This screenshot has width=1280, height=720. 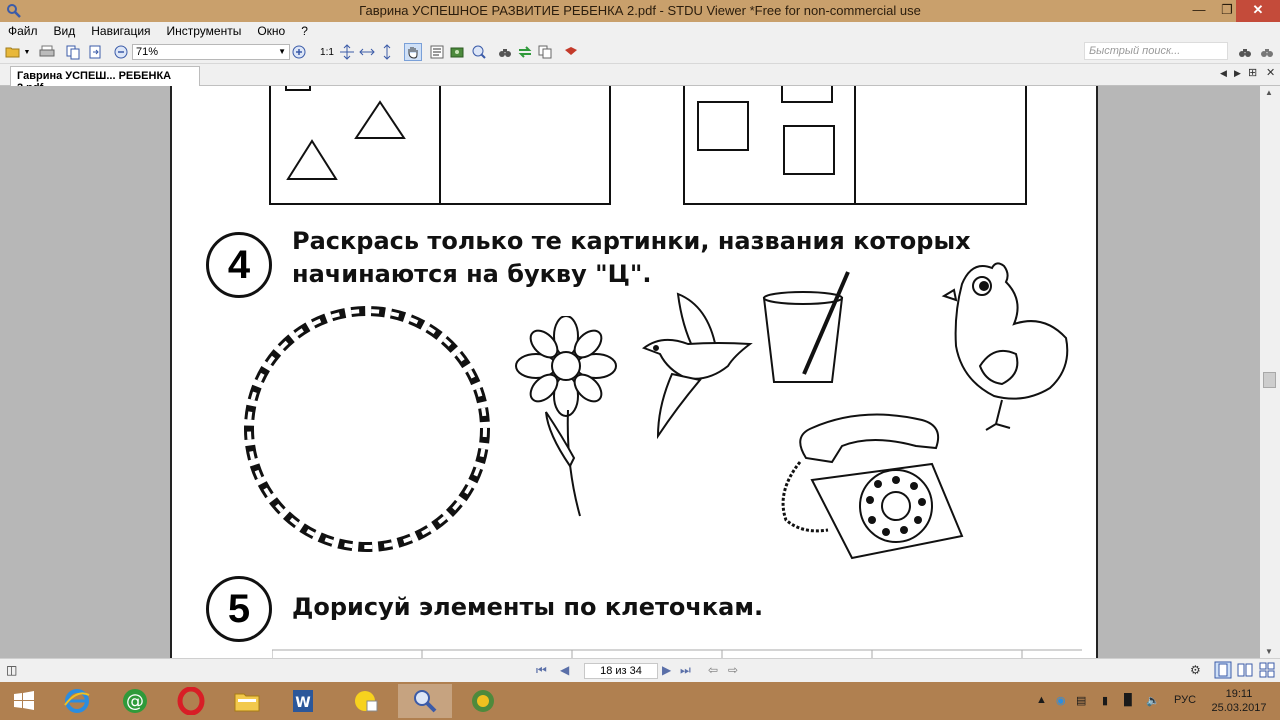 I want to click on zoom-level-select: 71% ▼, so click(x=211, y=52).